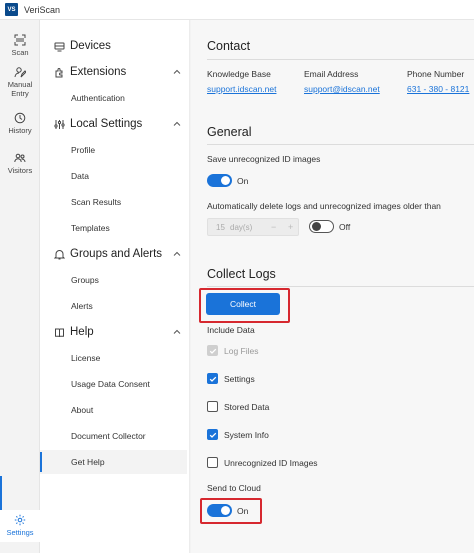  Describe the element at coordinates (219, 180) in the screenshot. I see `save-images-toggle` at that location.